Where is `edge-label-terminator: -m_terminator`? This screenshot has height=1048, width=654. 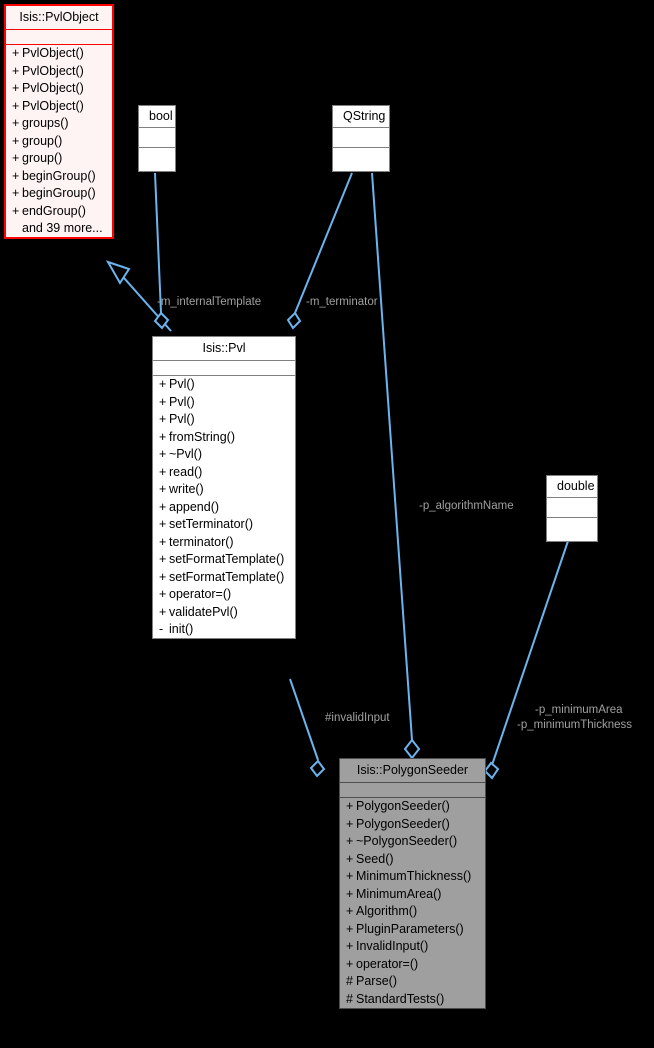
edge-label-terminator: -m_terminator is located at coordinates (342, 302).